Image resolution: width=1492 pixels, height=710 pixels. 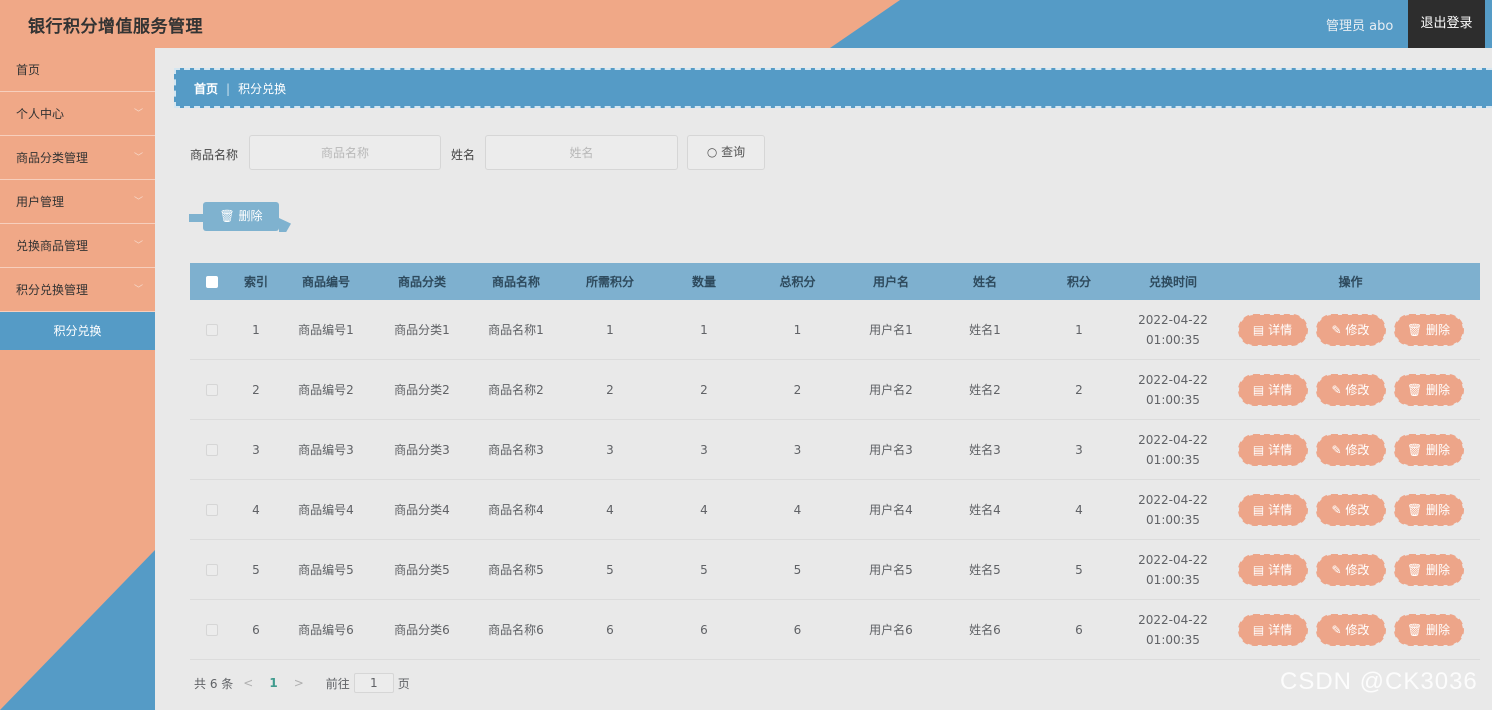 What do you see at coordinates (234, 216) in the screenshot?
I see `batch-delete-button: 🗑 删除` at bounding box center [234, 216].